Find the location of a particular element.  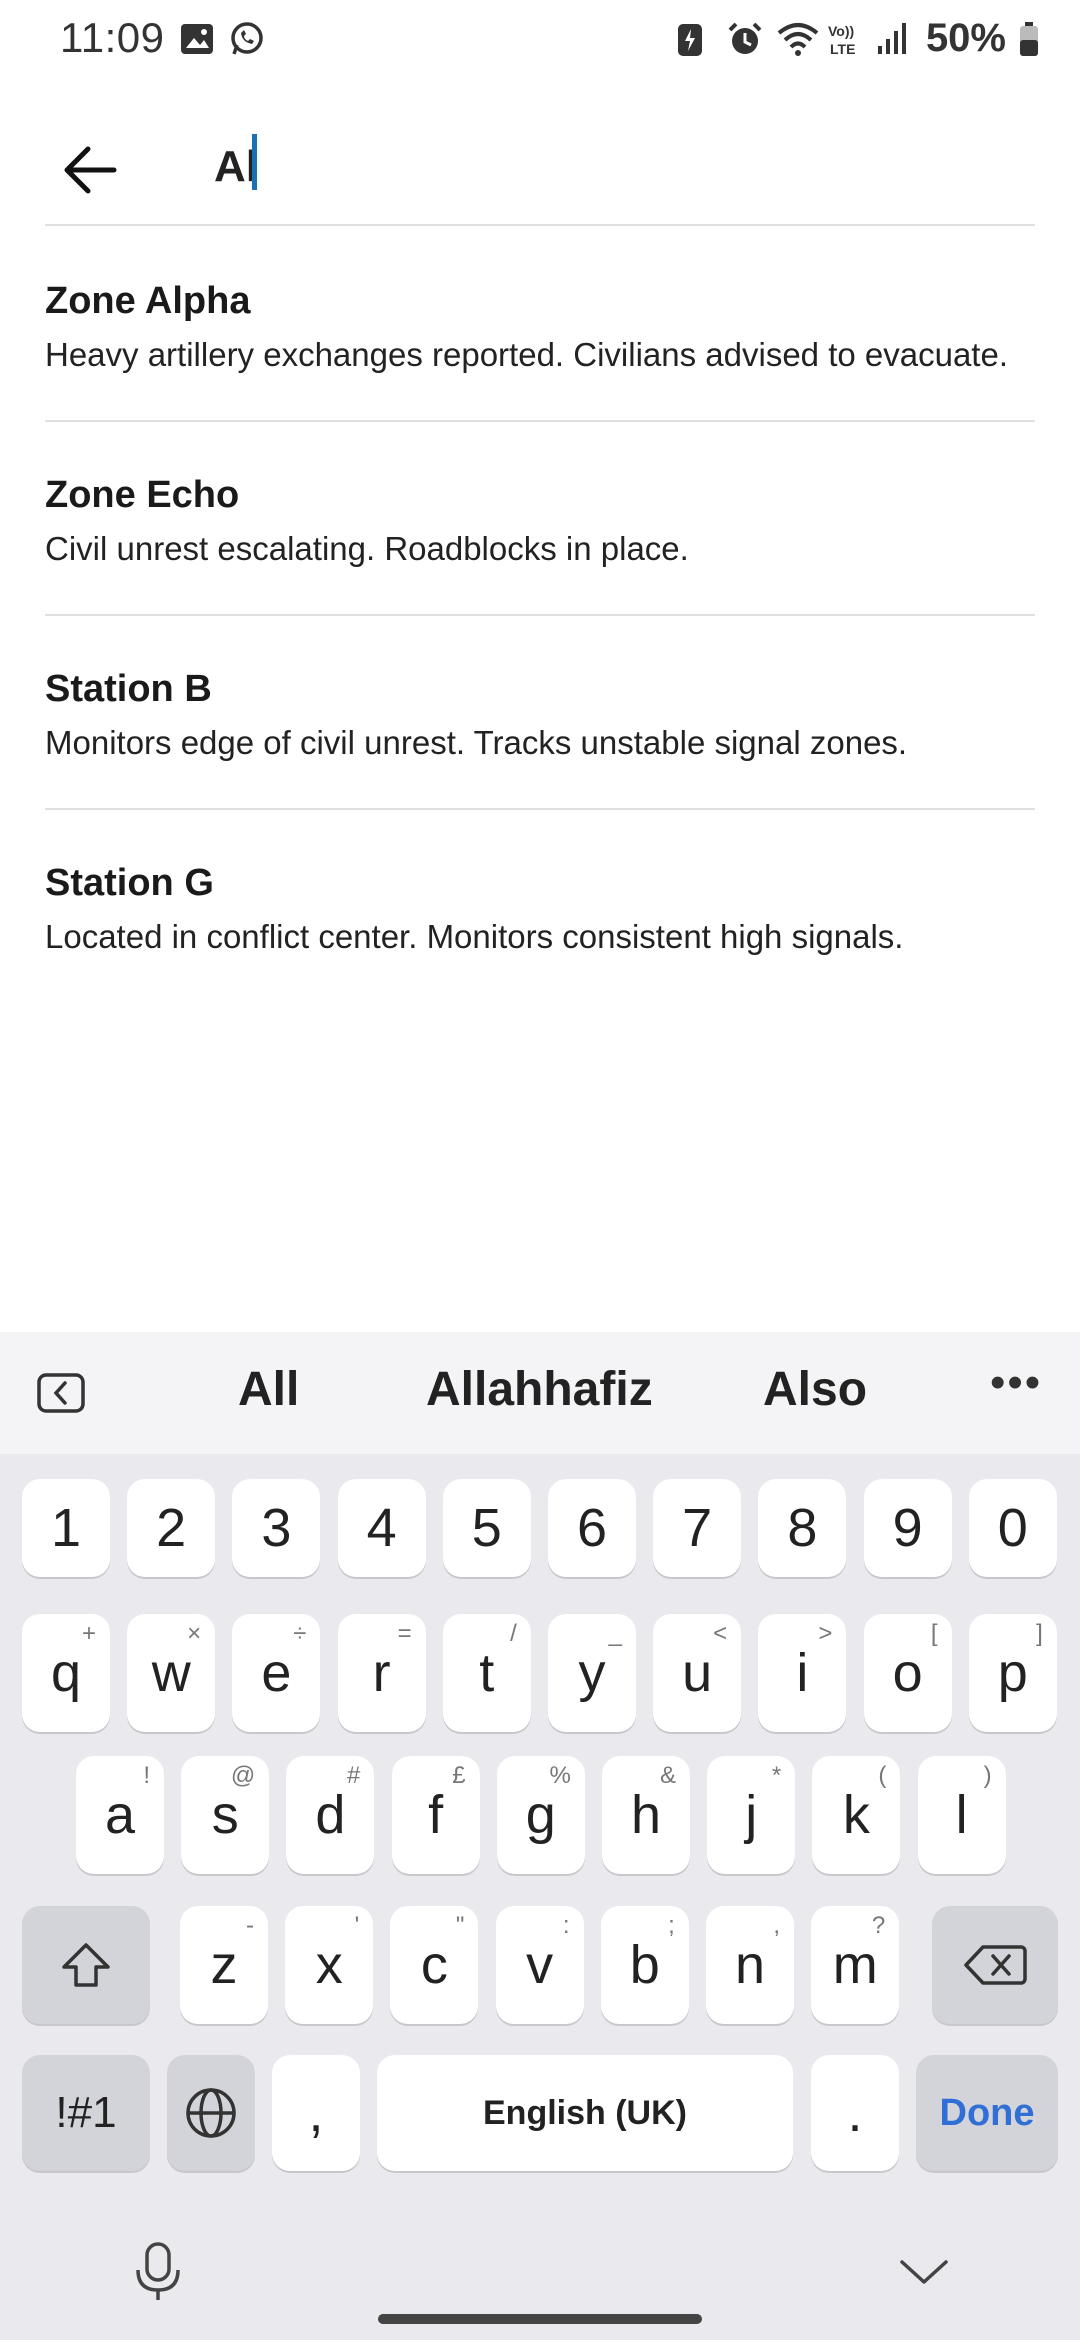

header-divider is located at coordinates (540, 225).